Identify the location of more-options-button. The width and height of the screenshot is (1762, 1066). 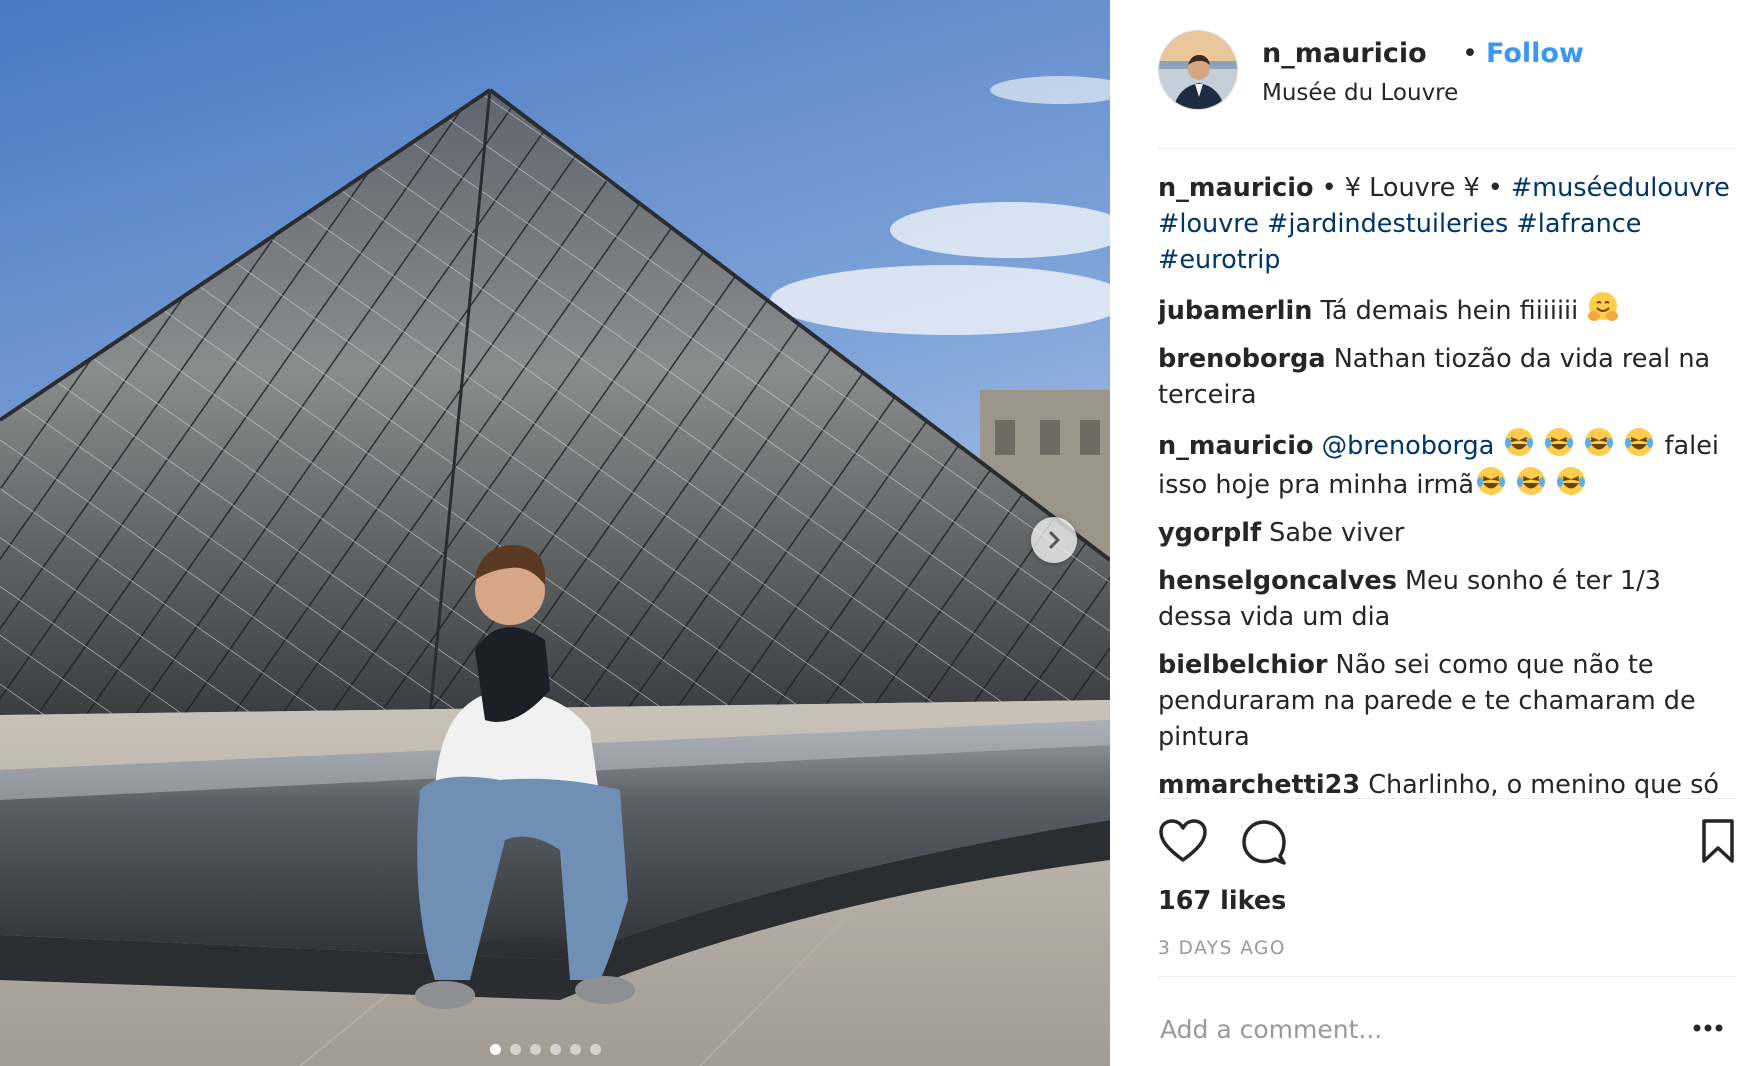
(1708, 1028).